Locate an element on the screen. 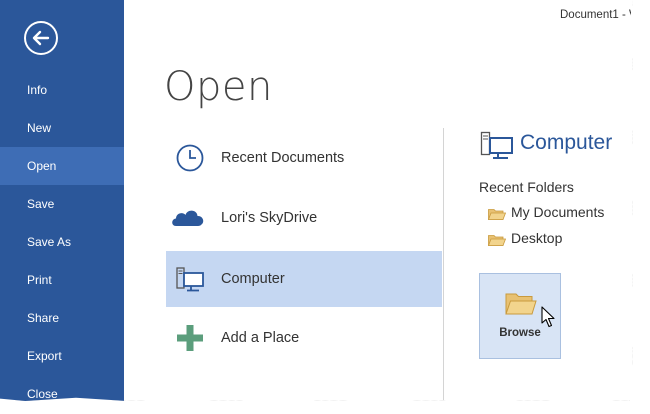 Image resolution: width=650 pixels, height=414 pixels. nav-item-open: Open is located at coordinates (62, 166).